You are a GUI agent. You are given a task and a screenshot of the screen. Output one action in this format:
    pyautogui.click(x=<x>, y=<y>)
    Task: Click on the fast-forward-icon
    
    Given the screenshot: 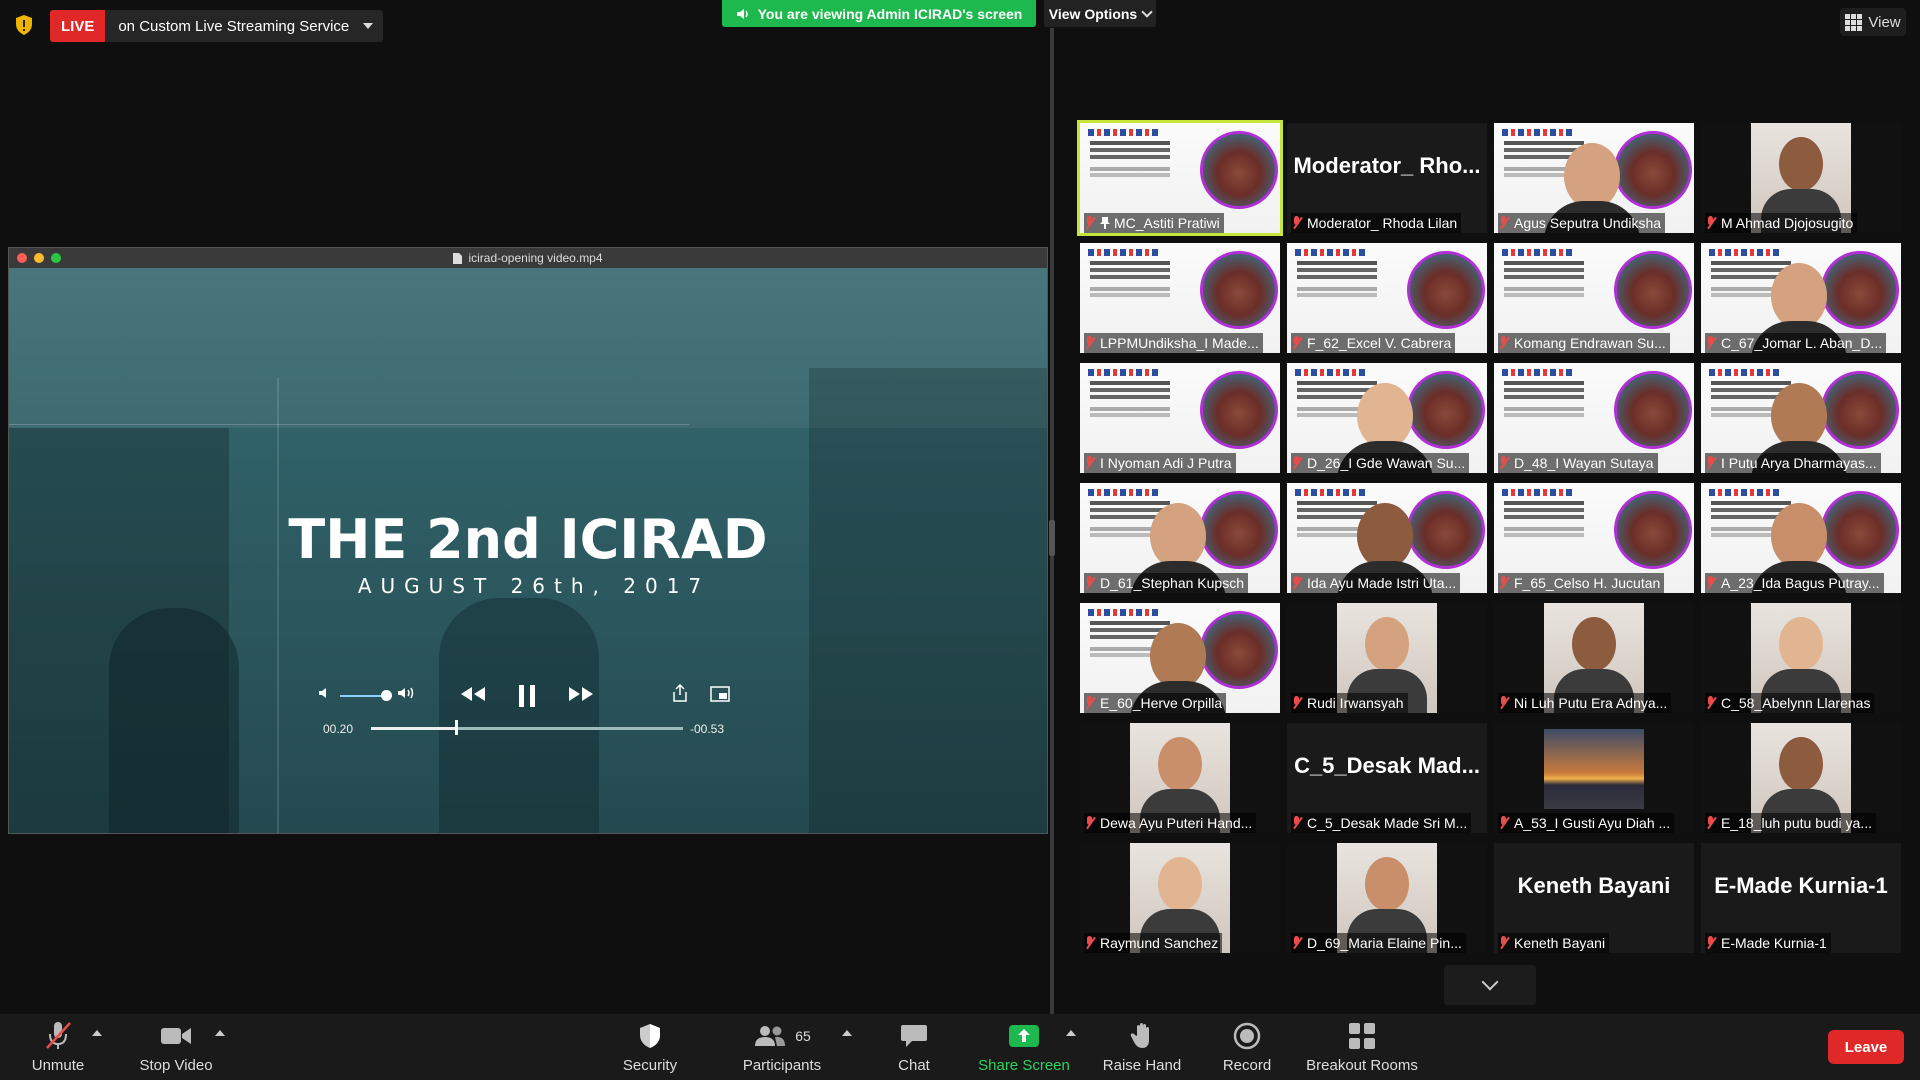 What is the action you would take?
    pyautogui.click(x=581, y=694)
    